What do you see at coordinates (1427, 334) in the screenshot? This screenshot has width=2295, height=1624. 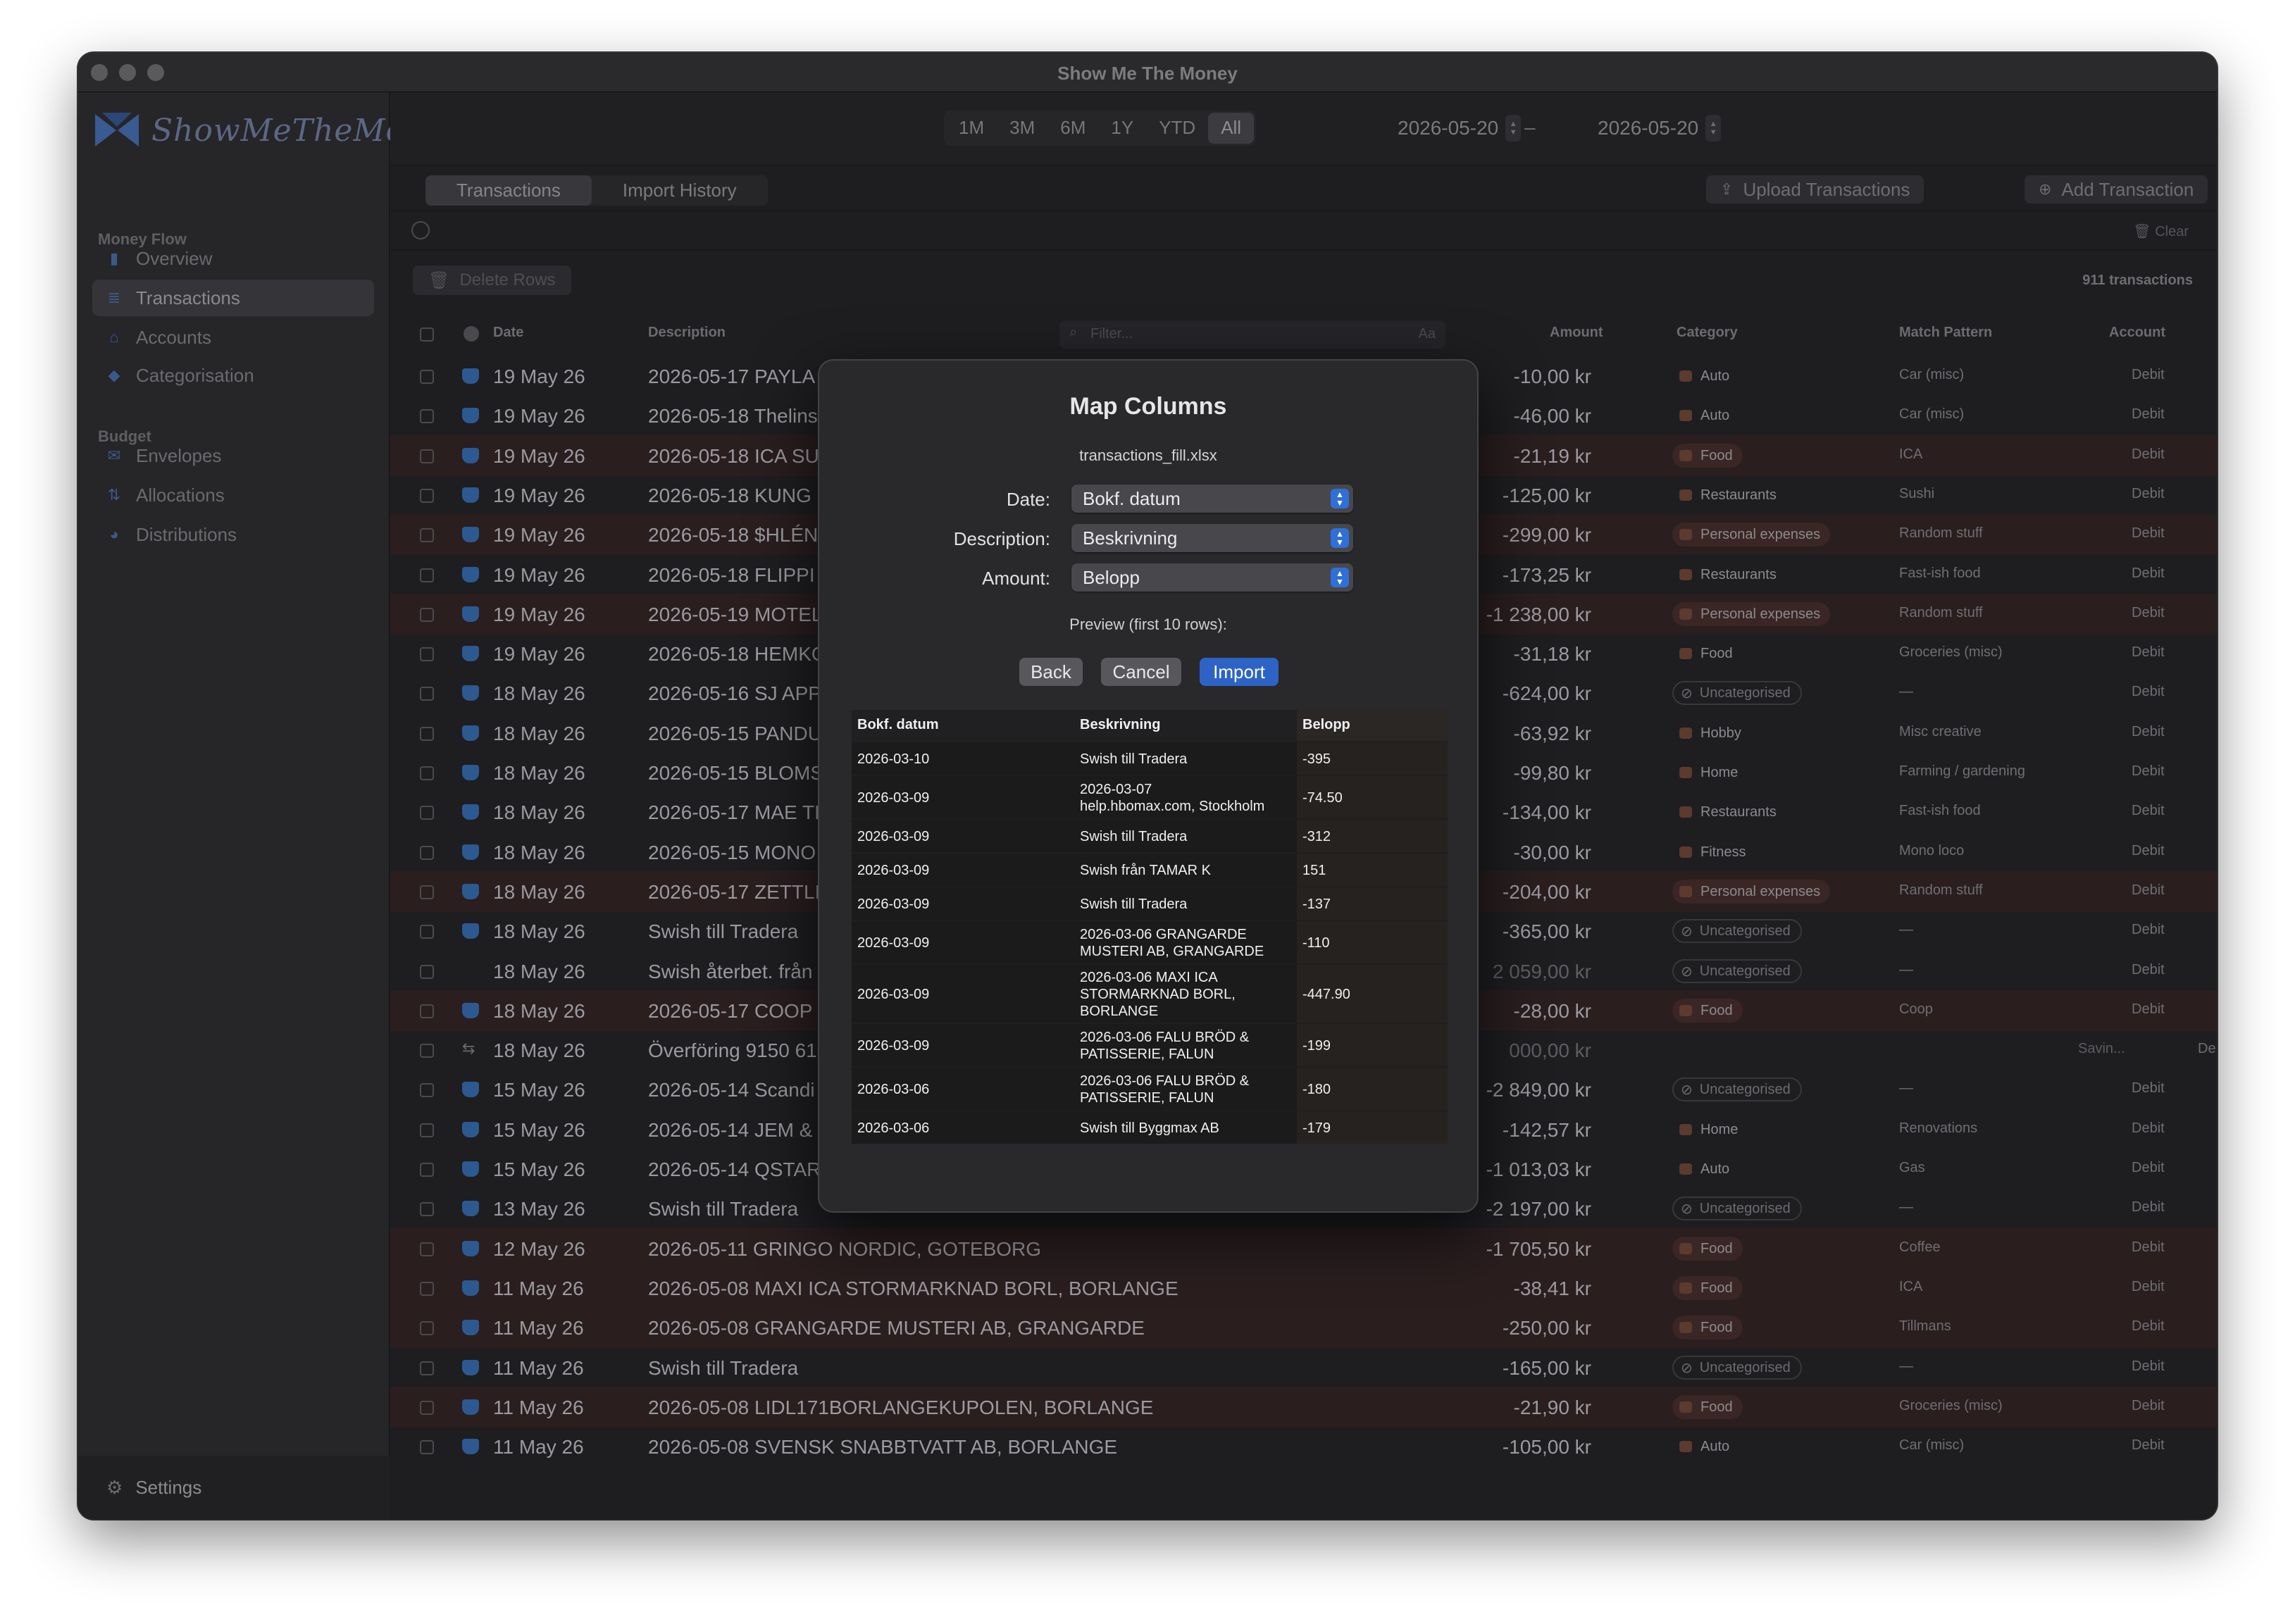 I see `match-case-toggle: Aa` at bounding box center [1427, 334].